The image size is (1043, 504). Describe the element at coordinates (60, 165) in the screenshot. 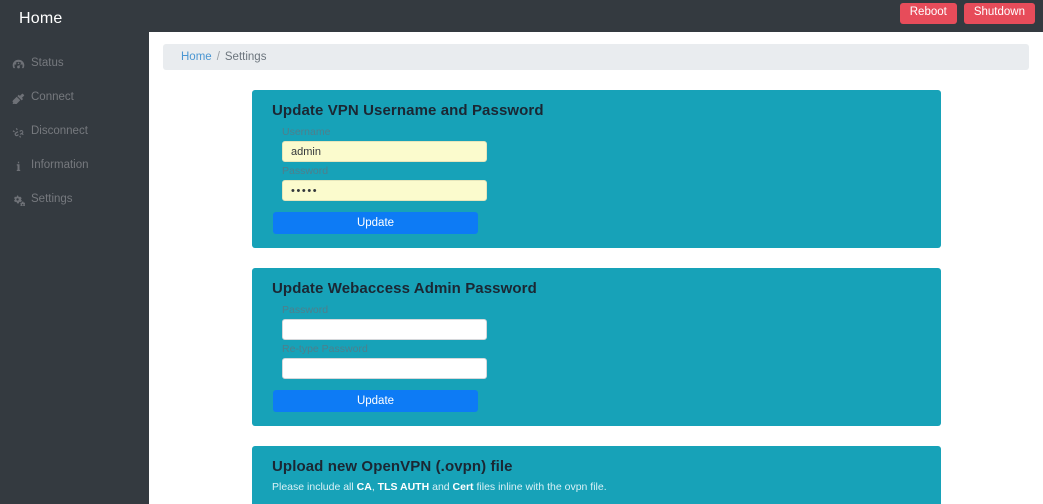

I see `sidebar-item-label: Information` at that location.